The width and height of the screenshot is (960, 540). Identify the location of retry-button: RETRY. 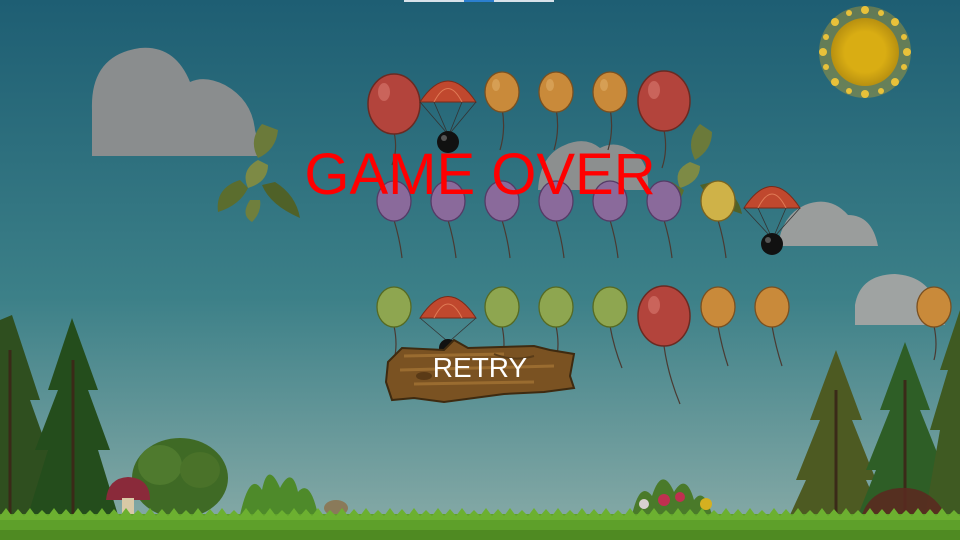
(480, 370).